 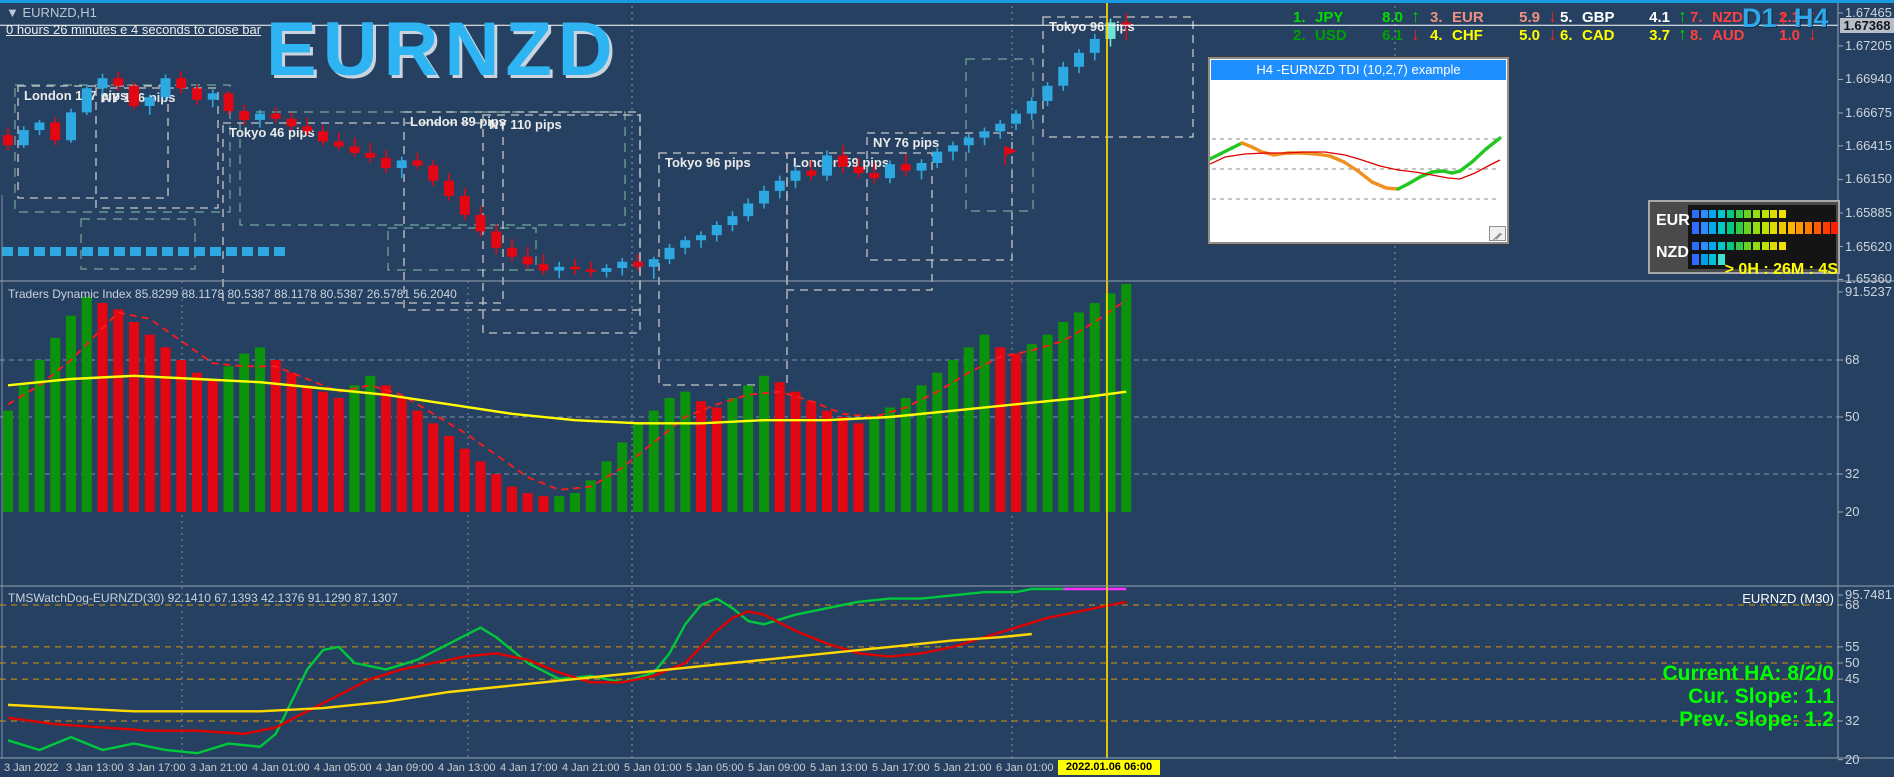 What do you see at coordinates (343, 768) in the screenshot?
I see `time-axis-label: 4 Jan 05:00` at bounding box center [343, 768].